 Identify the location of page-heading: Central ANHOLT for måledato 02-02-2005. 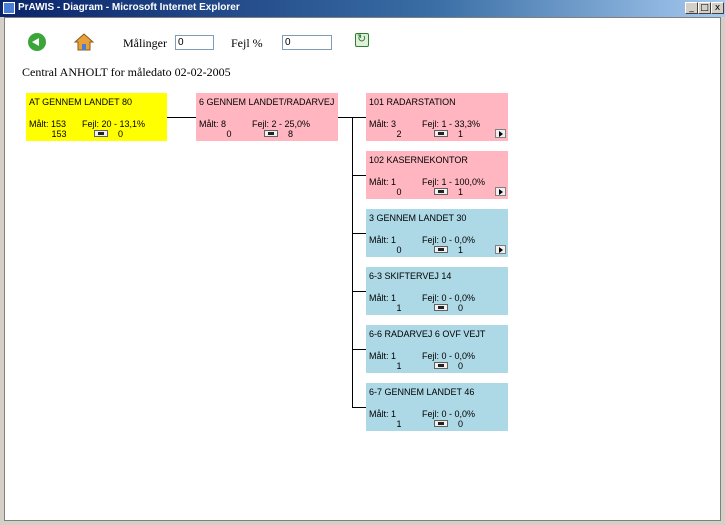
(126, 72).